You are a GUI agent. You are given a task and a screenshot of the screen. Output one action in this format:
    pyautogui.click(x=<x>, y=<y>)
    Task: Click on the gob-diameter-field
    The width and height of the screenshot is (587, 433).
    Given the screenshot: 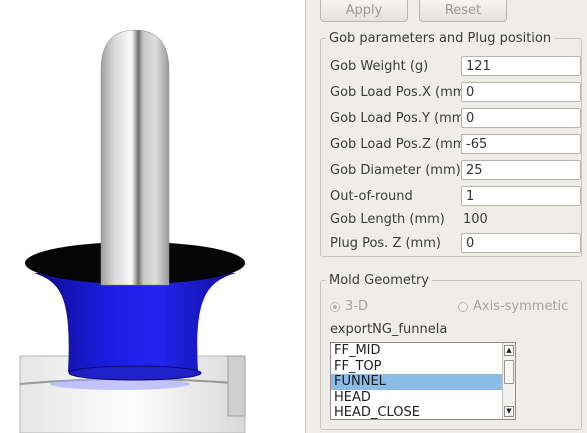 What is the action you would take?
    pyautogui.click(x=521, y=170)
    